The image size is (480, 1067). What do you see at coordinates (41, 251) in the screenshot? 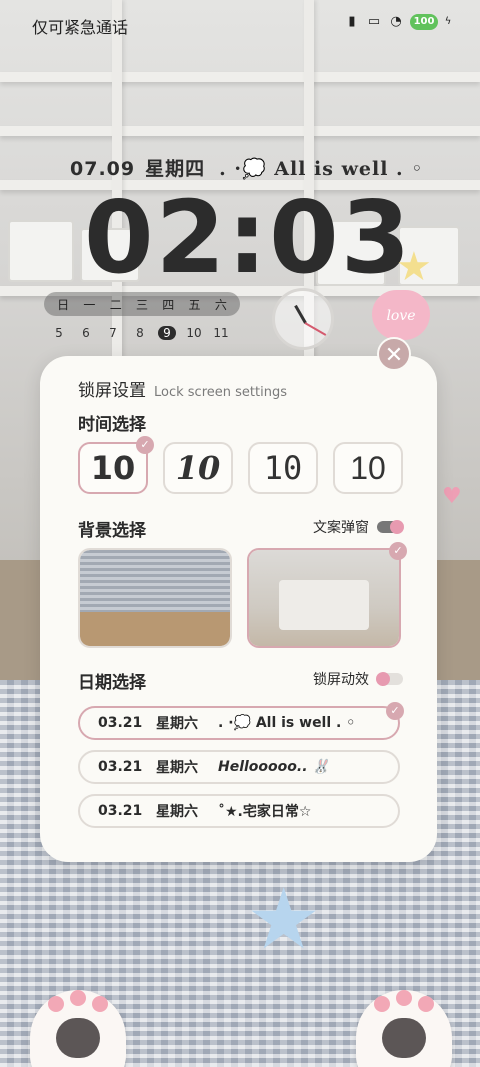
I see `storage-box` at bounding box center [41, 251].